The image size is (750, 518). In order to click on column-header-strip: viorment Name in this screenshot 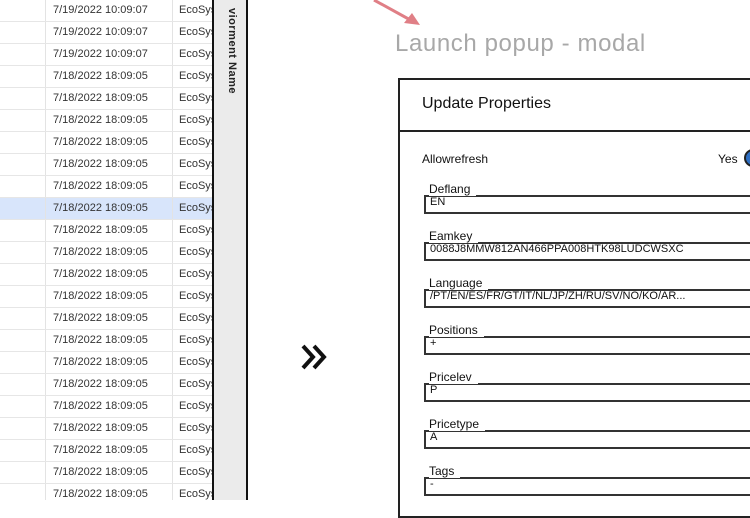, I will do `click(230, 250)`.